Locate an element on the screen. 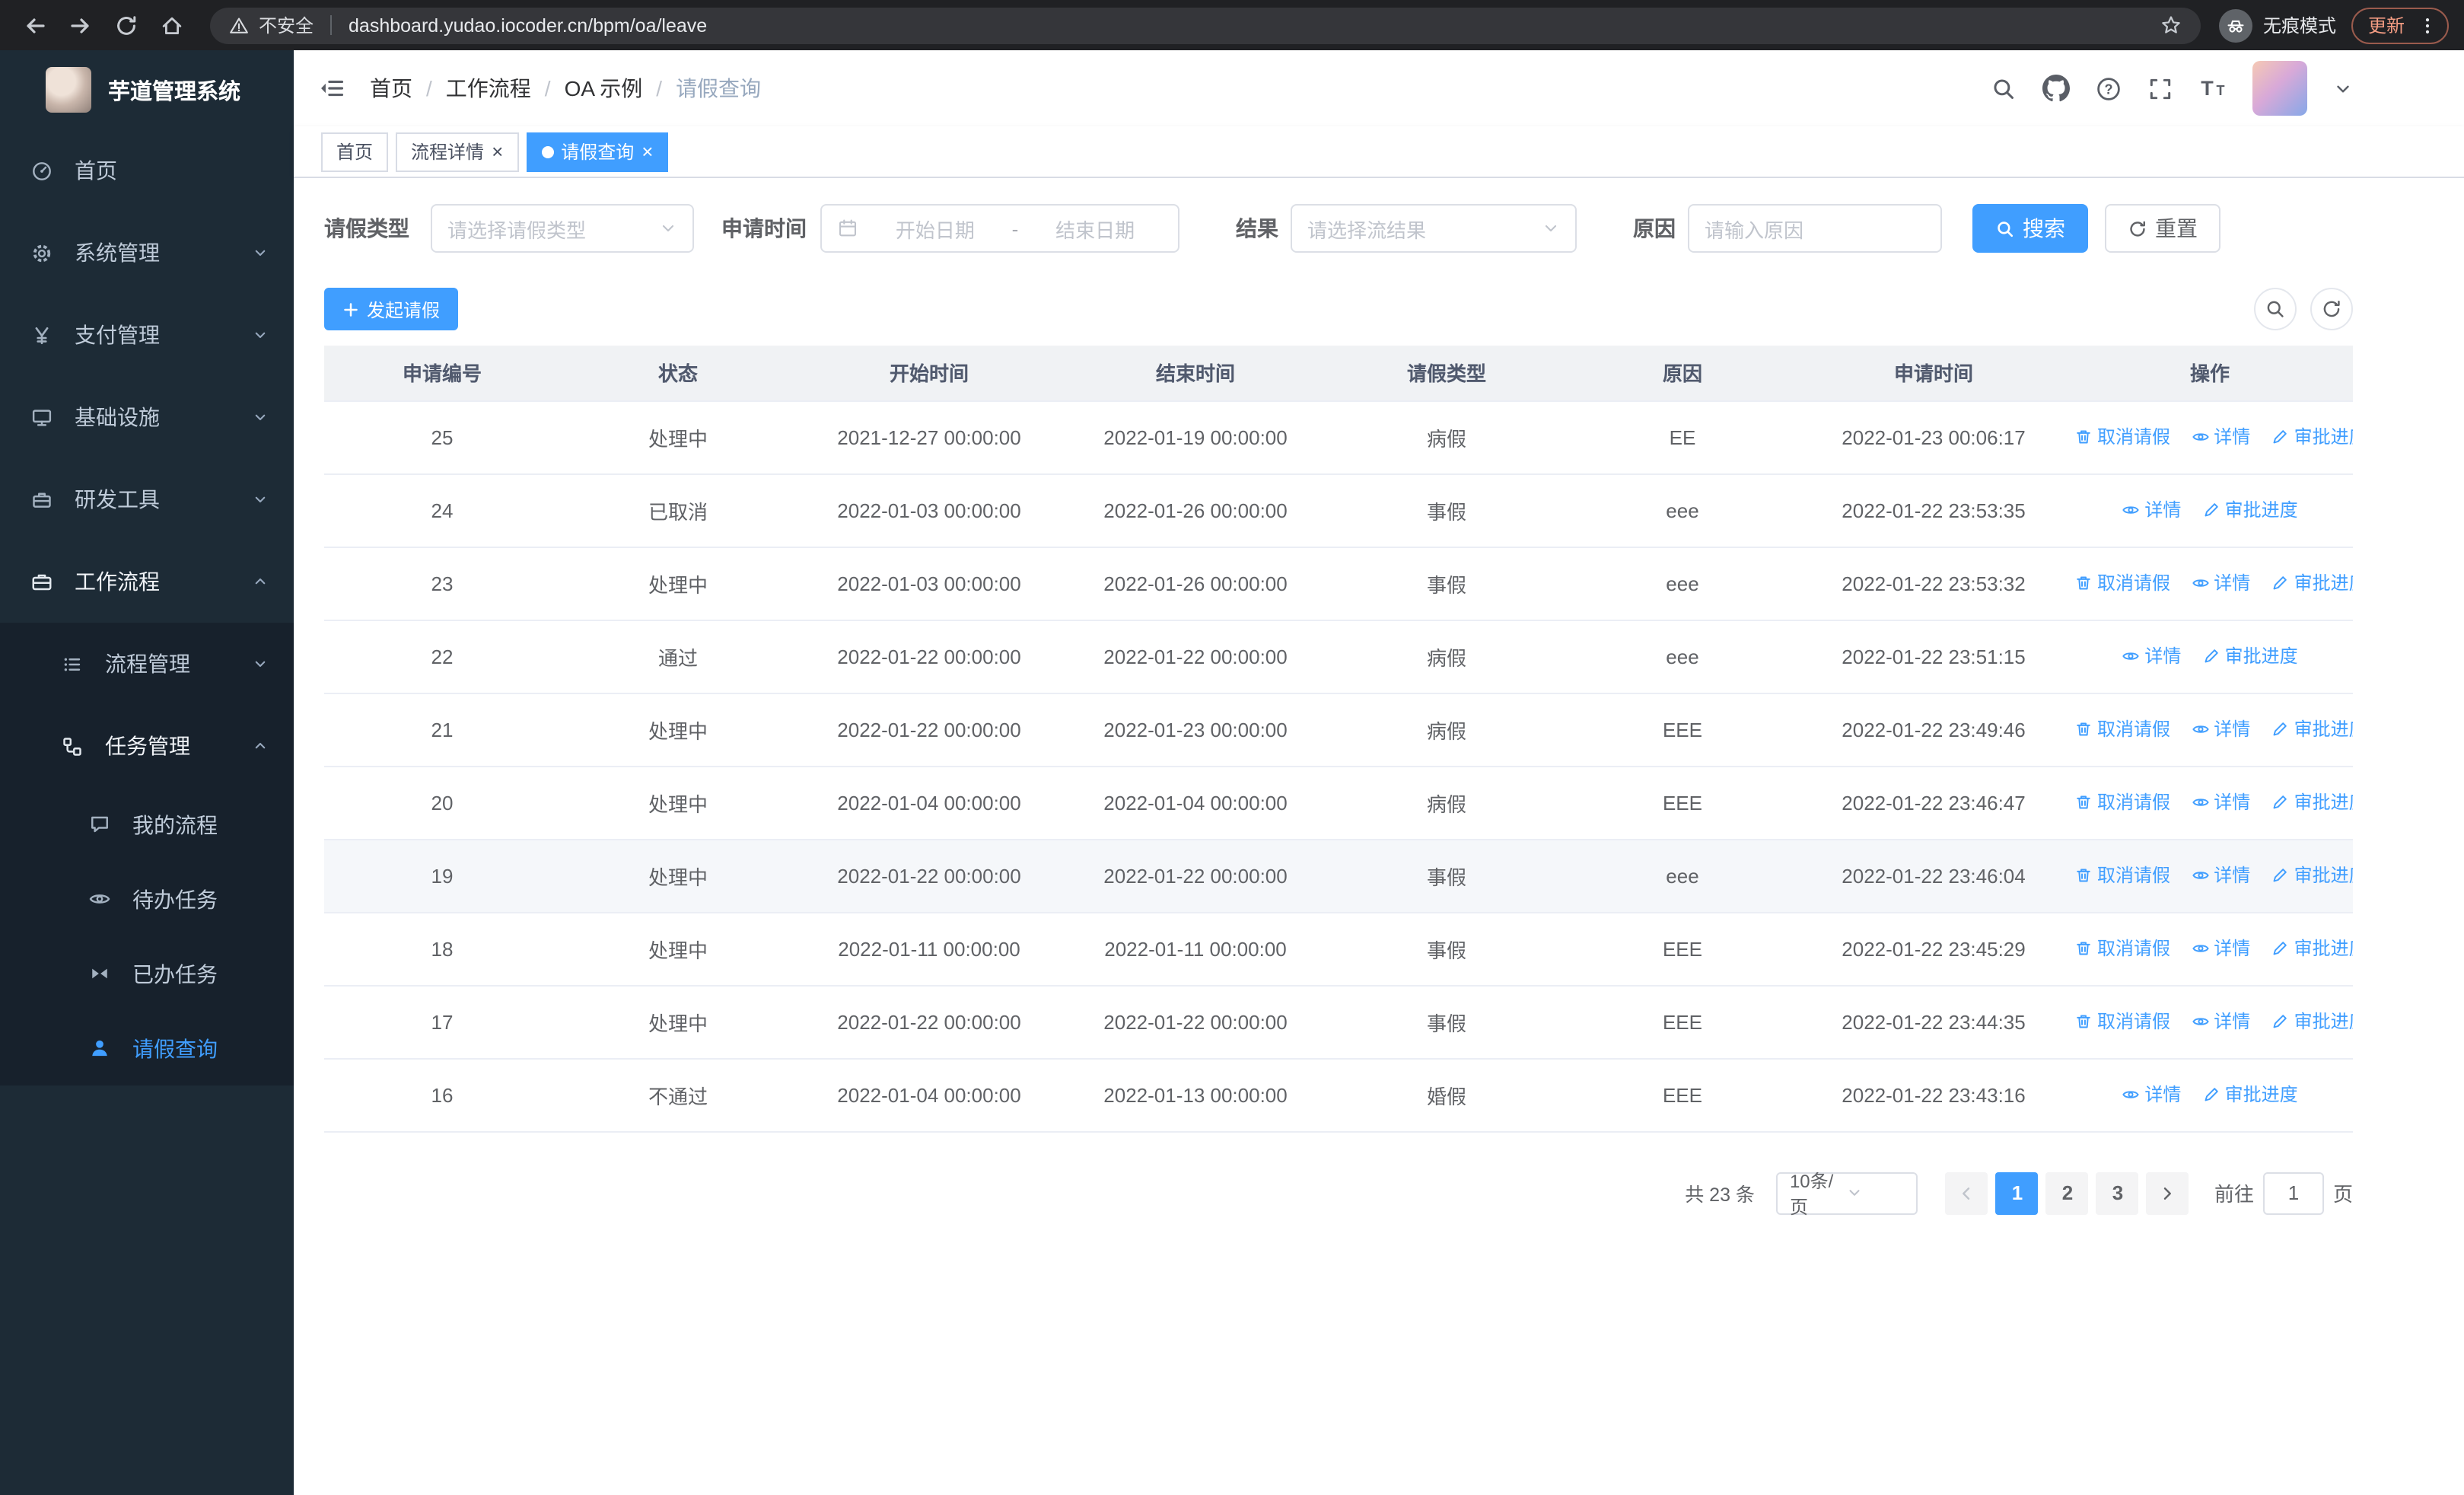  kebab-menu-icon is located at coordinates (2427, 25).